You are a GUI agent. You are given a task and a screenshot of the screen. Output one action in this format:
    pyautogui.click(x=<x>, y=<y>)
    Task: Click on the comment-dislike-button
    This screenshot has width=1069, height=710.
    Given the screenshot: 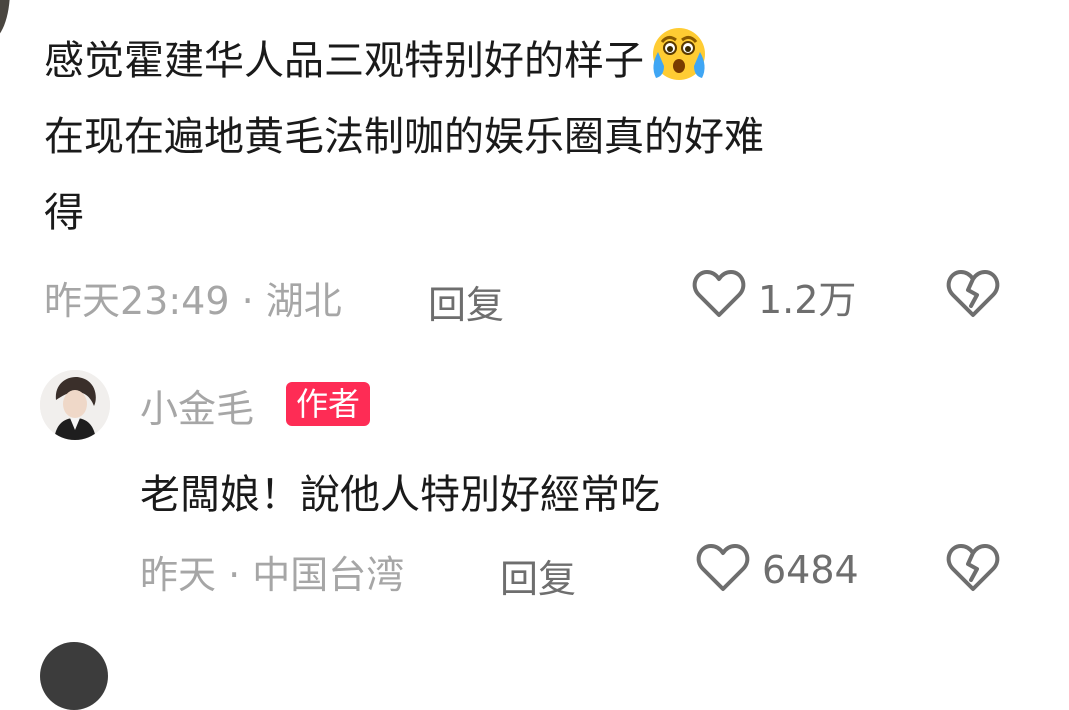 What is the action you would take?
    pyautogui.click(x=973, y=296)
    